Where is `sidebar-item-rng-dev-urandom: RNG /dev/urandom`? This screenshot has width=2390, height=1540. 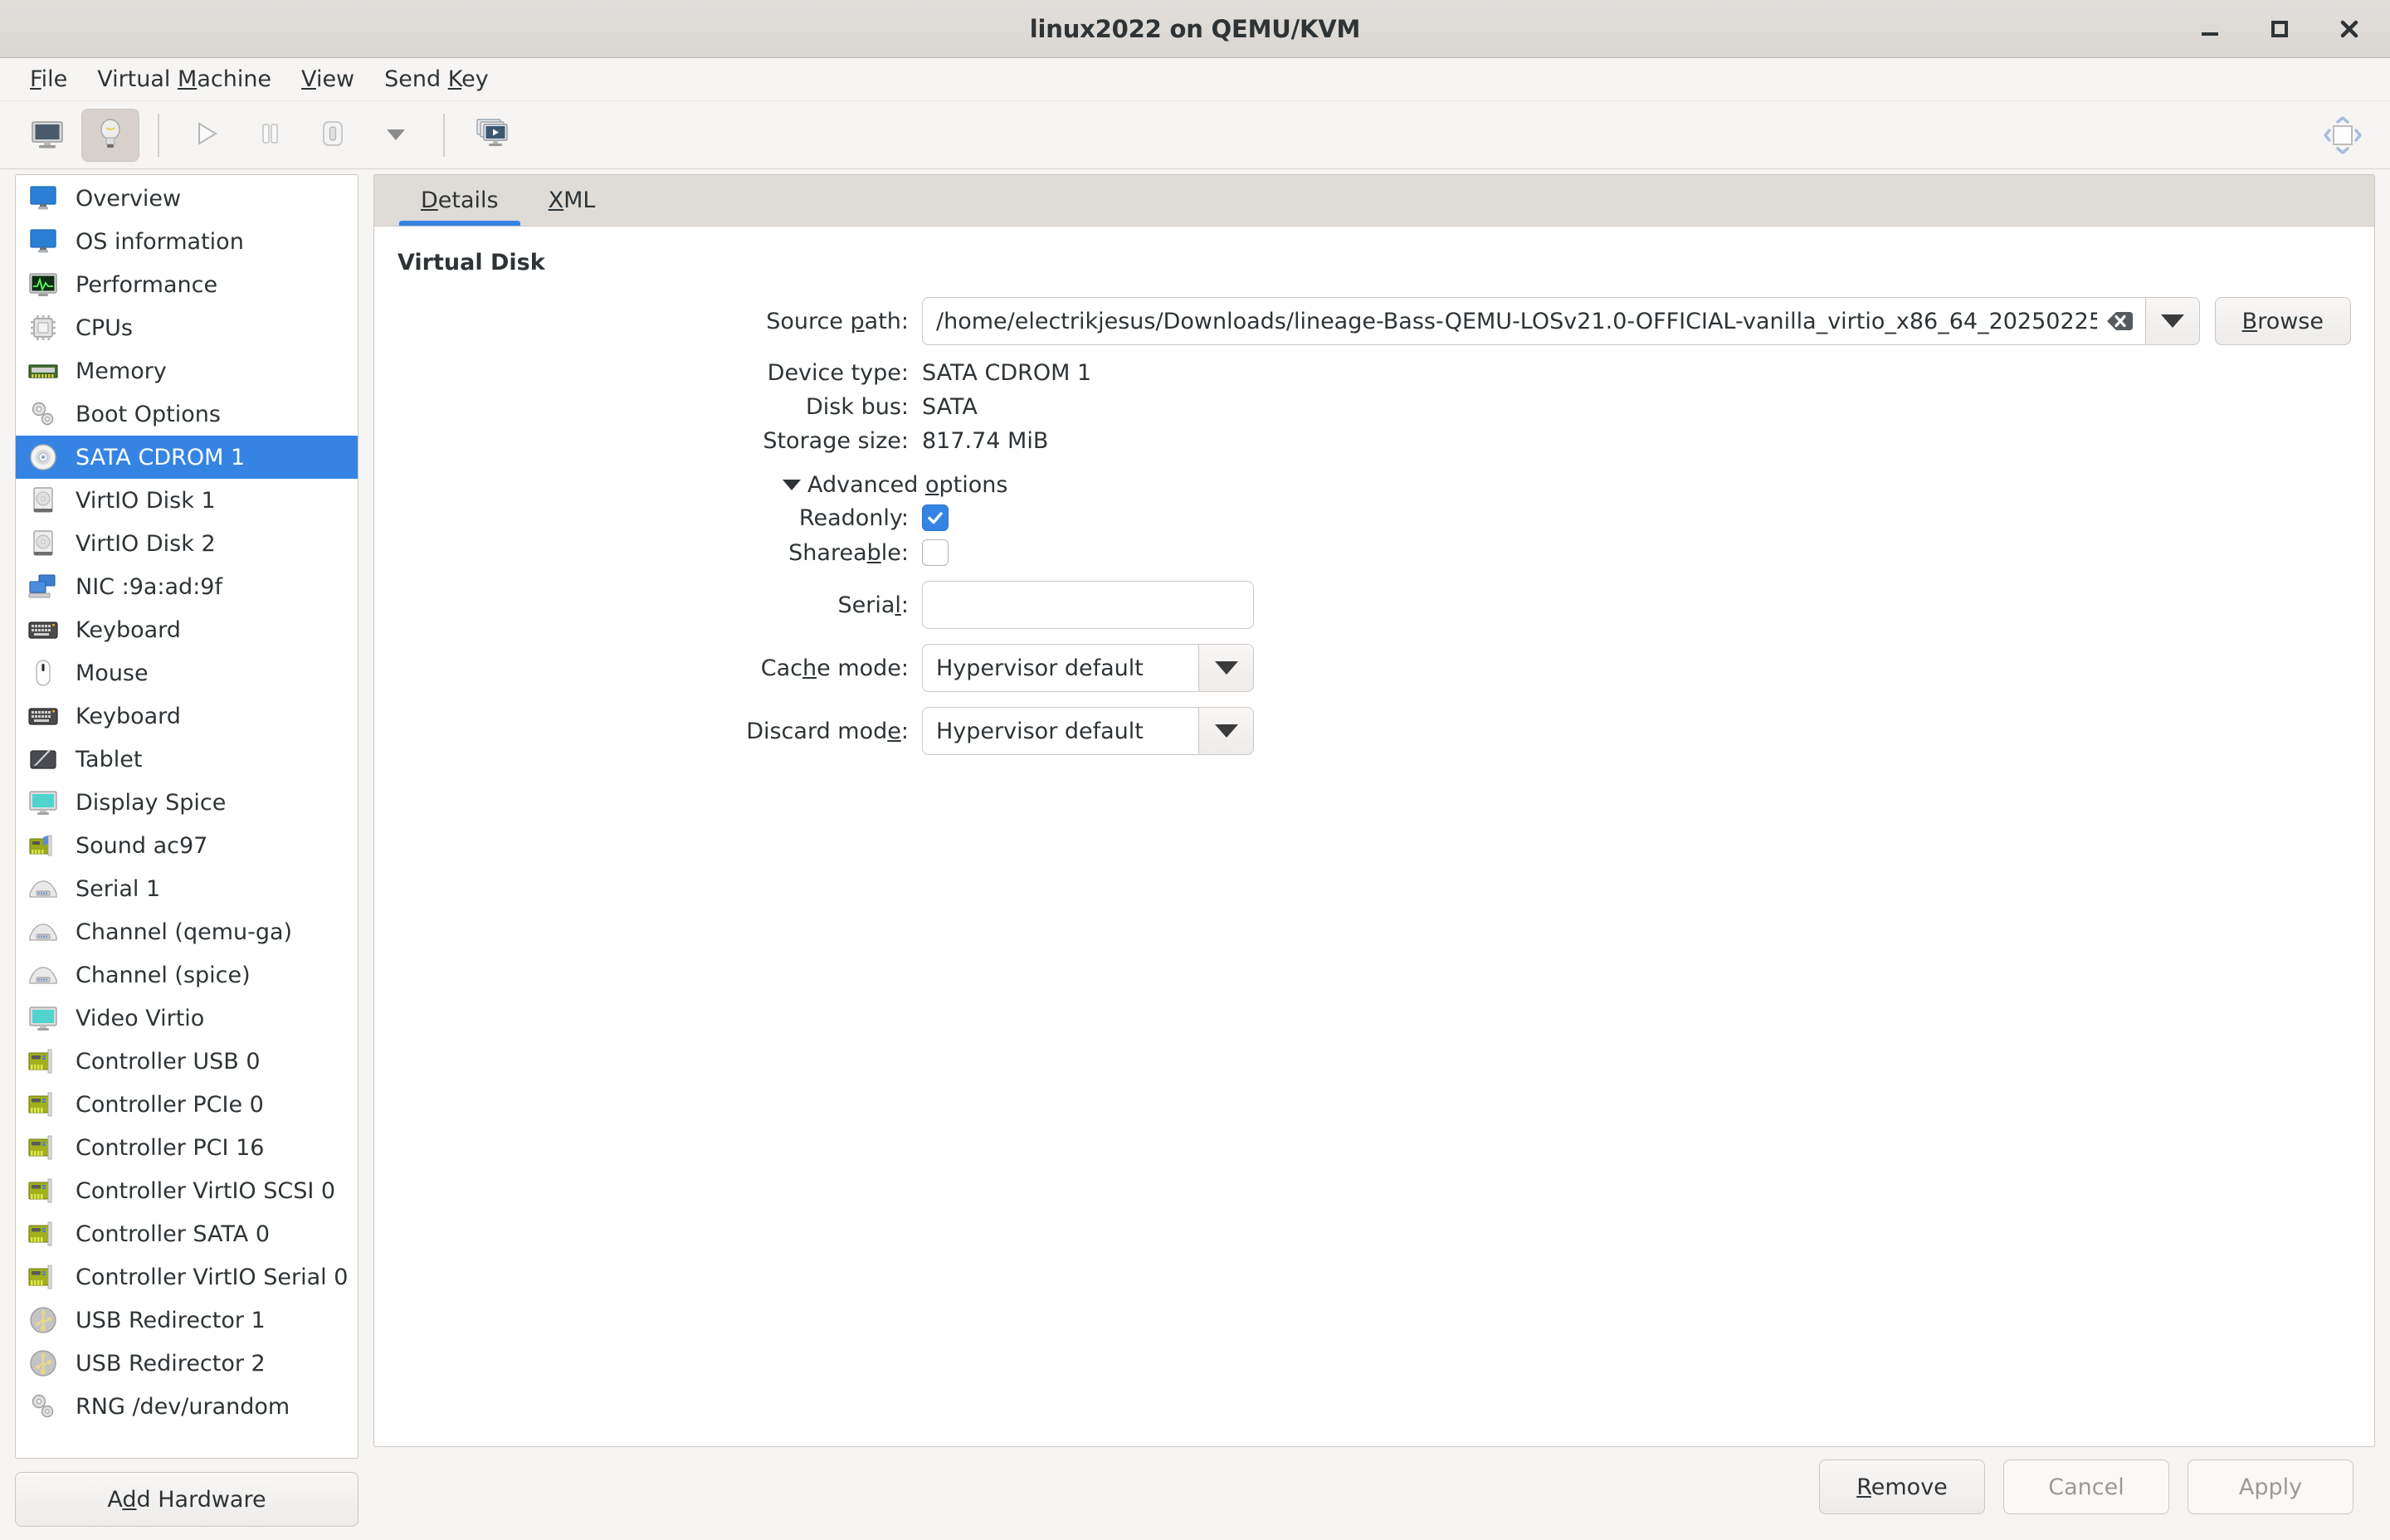 sidebar-item-rng-dev-urandom: RNG /dev/urandom is located at coordinates (187, 1406).